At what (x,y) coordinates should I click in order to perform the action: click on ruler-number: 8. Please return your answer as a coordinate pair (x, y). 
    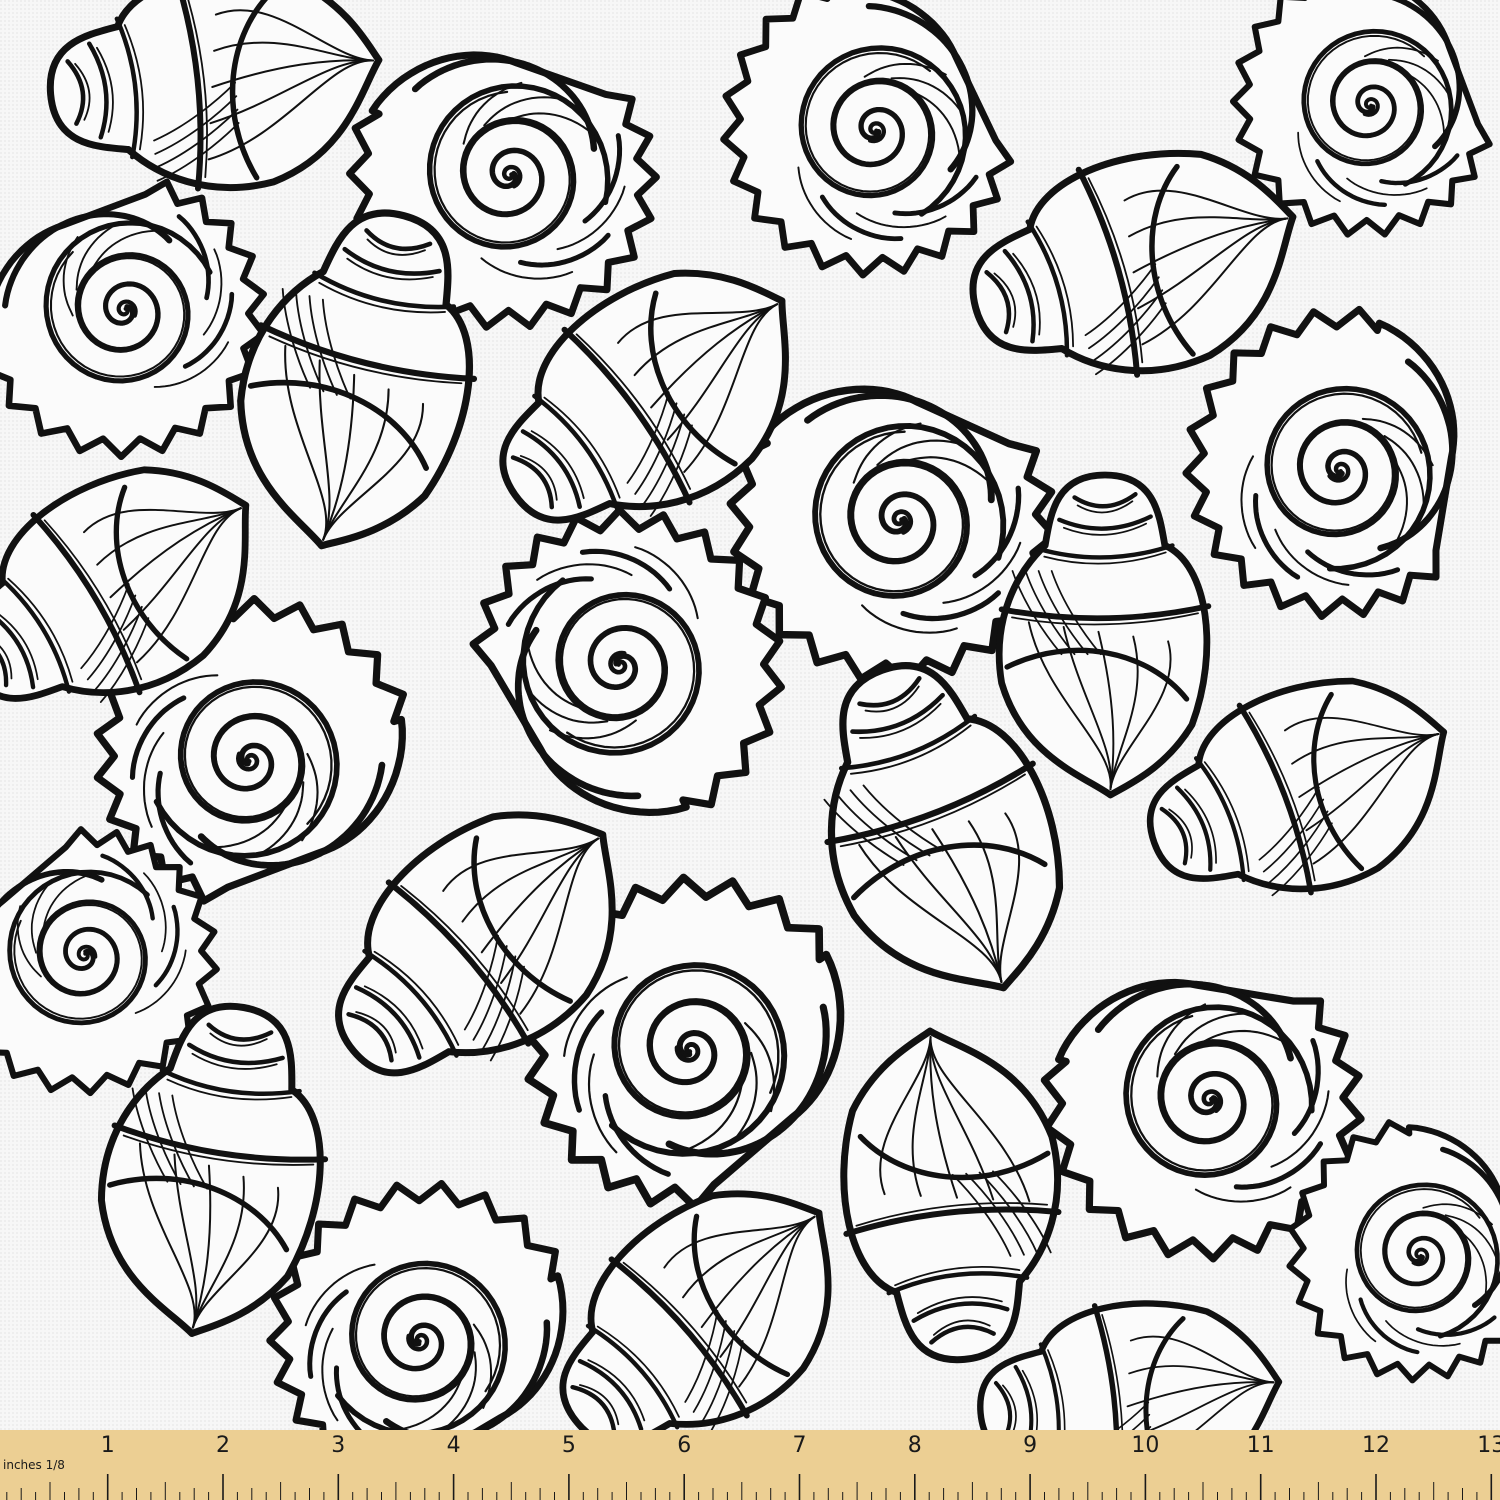
    Looking at the image, I should click on (915, 1445).